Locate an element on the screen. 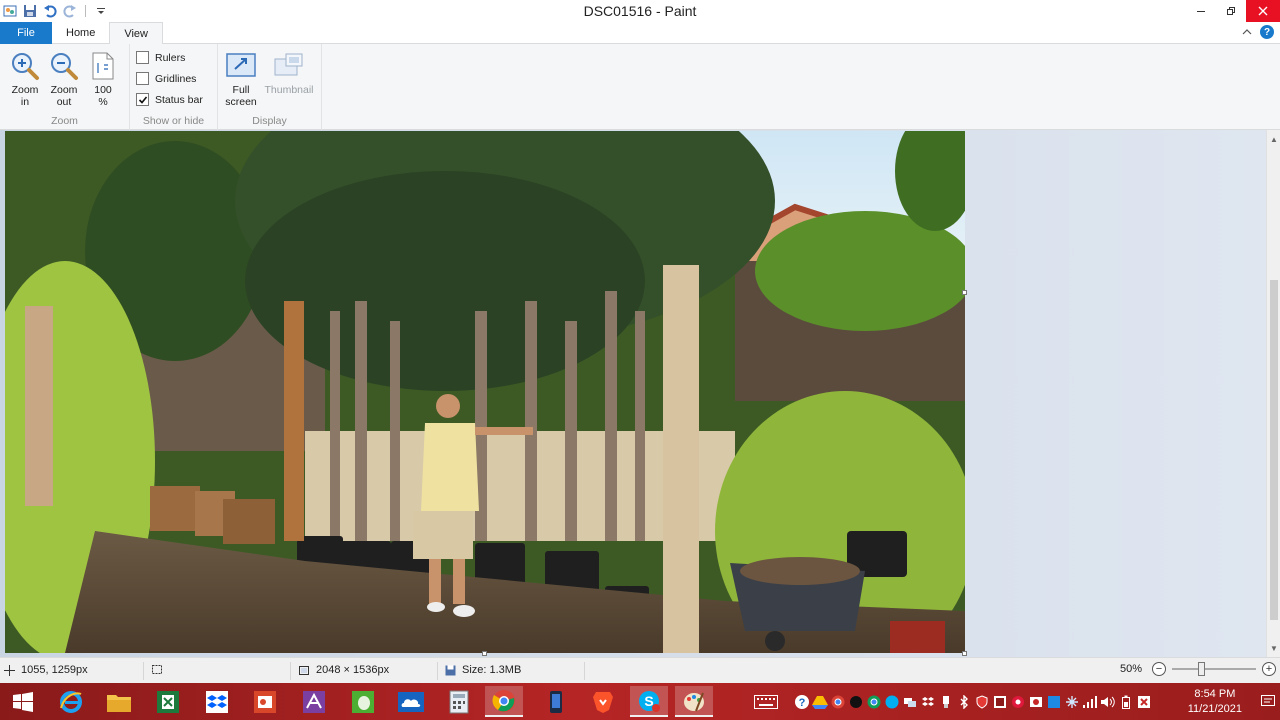 The width and height of the screenshot is (1280, 720). collapse-ribbon-icon is located at coordinates (1247, 32).